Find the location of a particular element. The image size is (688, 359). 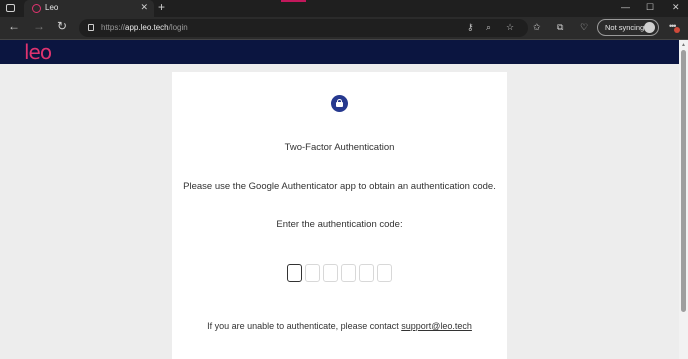

close-window-button: ✕ is located at coordinates (676, 7).